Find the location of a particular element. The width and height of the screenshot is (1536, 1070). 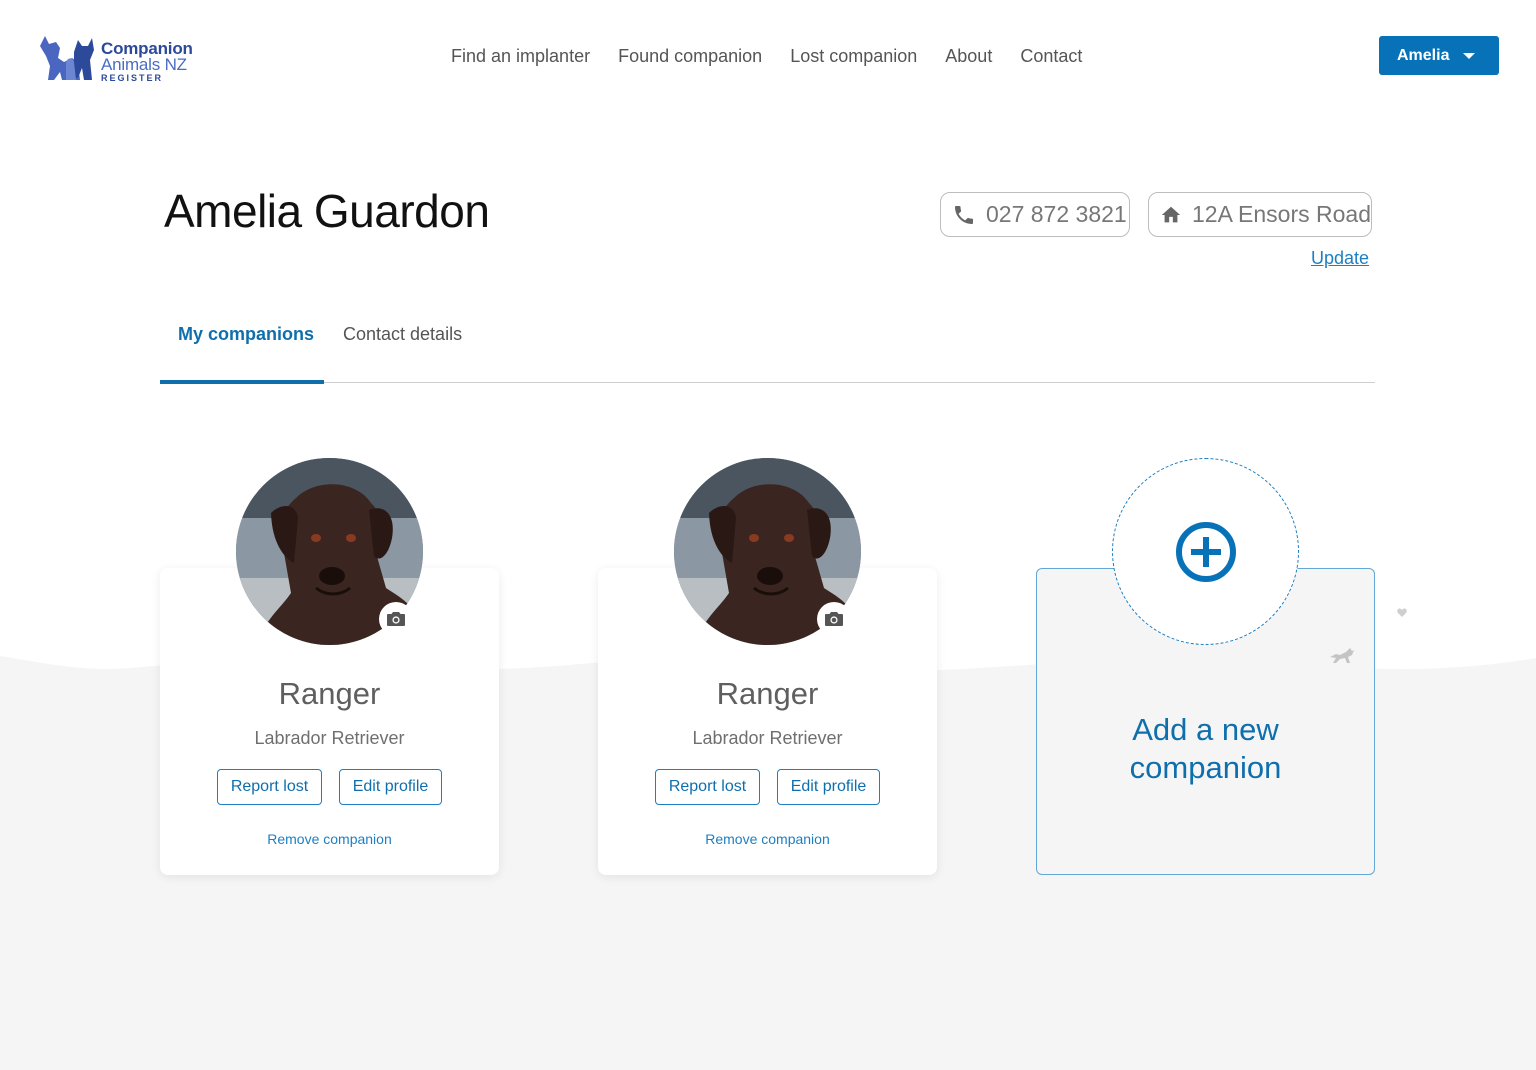

address-pill: 12A Ensors Road is located at coordinates (1260, 214).